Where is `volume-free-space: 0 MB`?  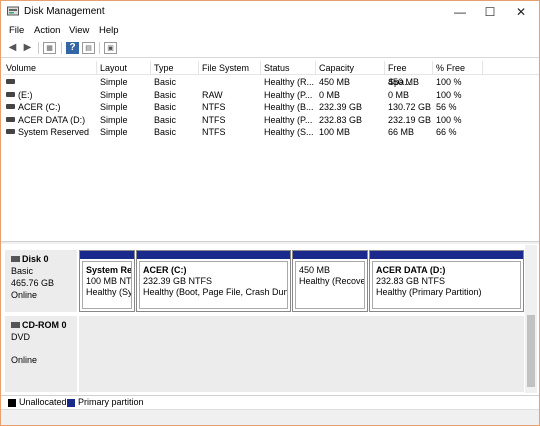
volume-free-space: 0 MB is located at coordinates (399, 94).